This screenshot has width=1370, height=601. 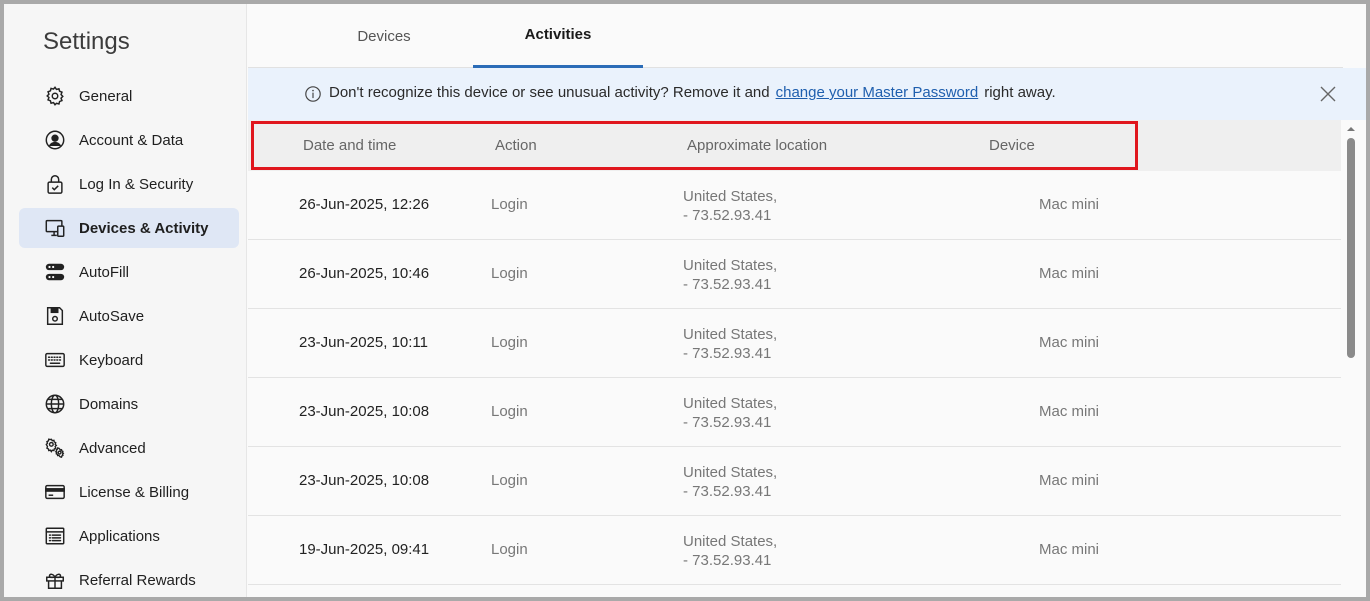 I want to click on tab-bar: Devices Activities, so click(x=795, y=36).